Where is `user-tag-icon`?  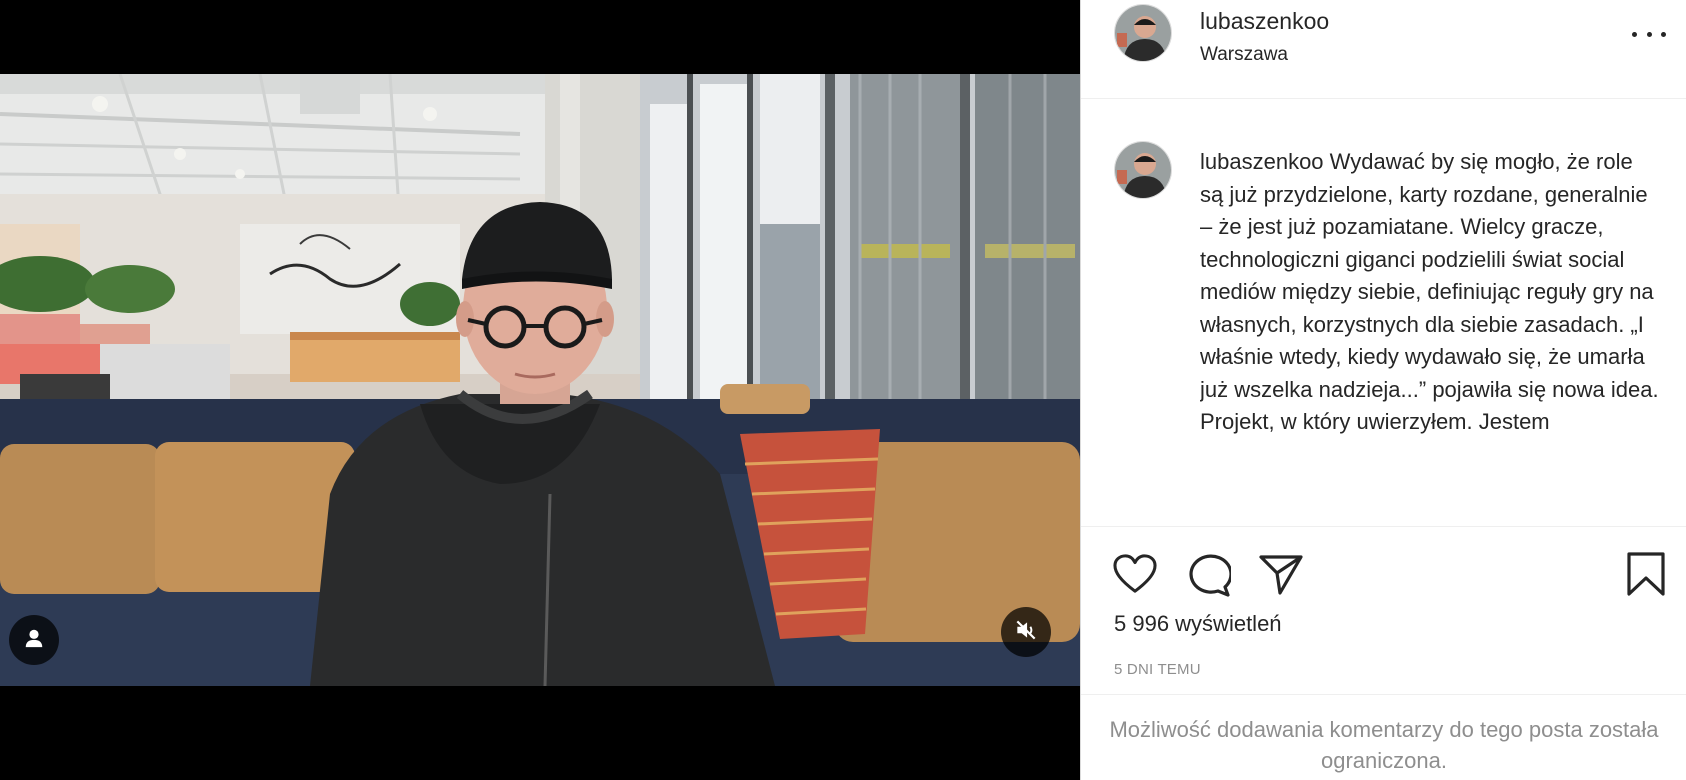 user-tag-icon is located at coordinates (34, 640).